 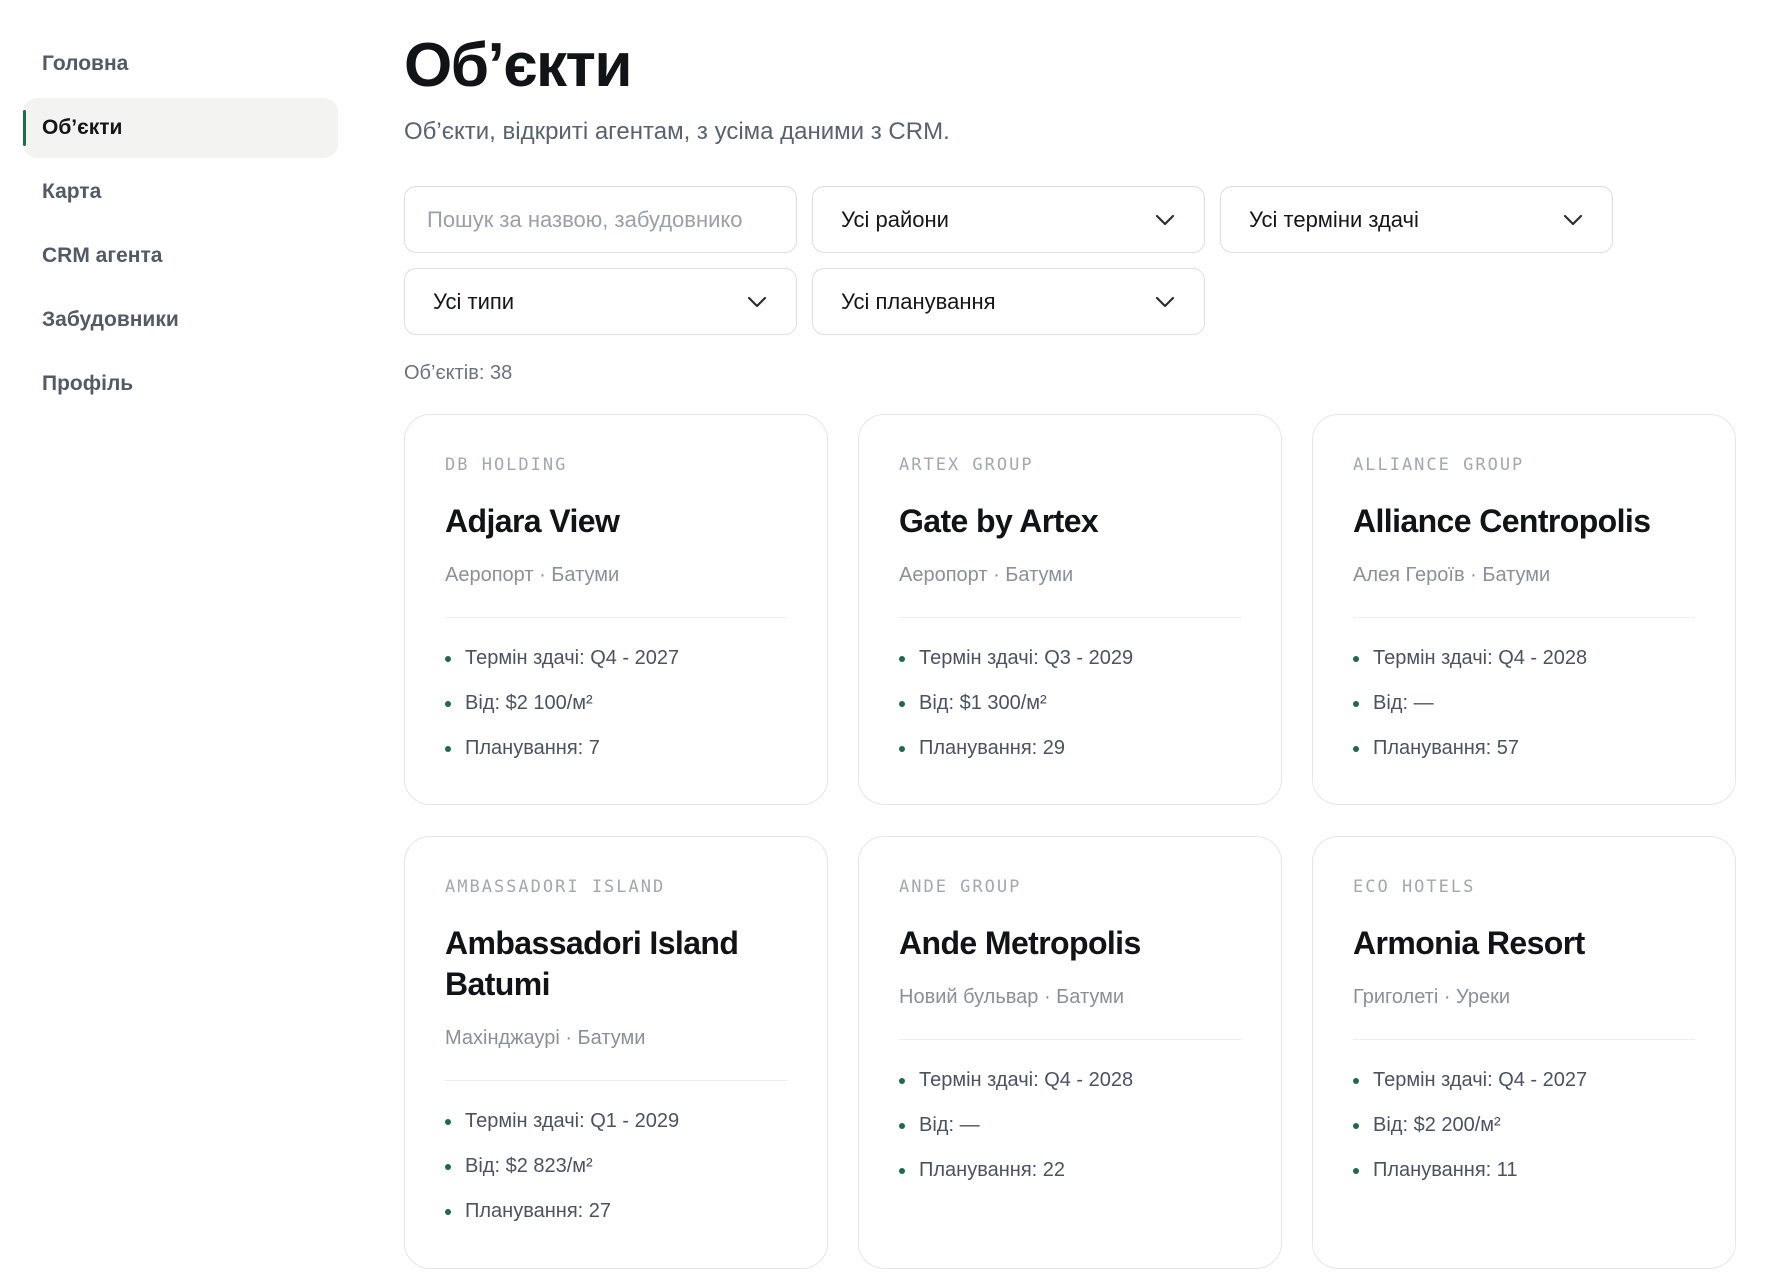 What do you see at coordinates (545, 1038) in the screenshot?
I see `card-location: Махінджаурі · Батуми` at bounding box center [545, 1038].